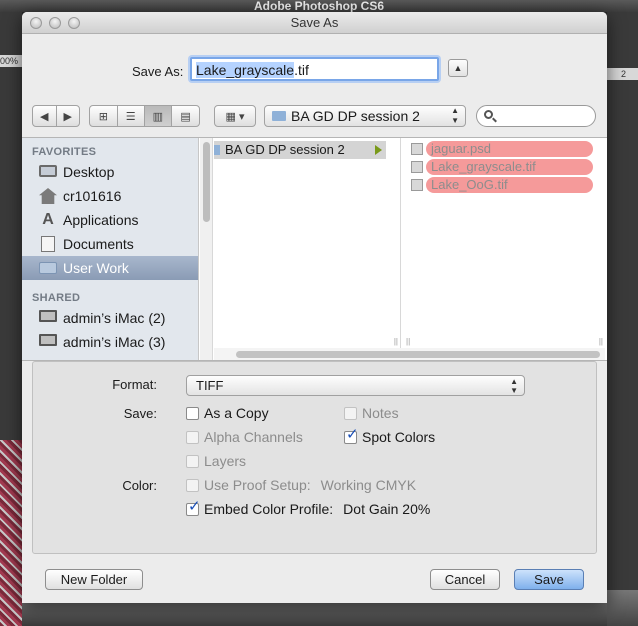  What do you see at coordinates (314, 614) in the screenshot?
I see `canvas-image-bottom` at bounding box center [314, 614].